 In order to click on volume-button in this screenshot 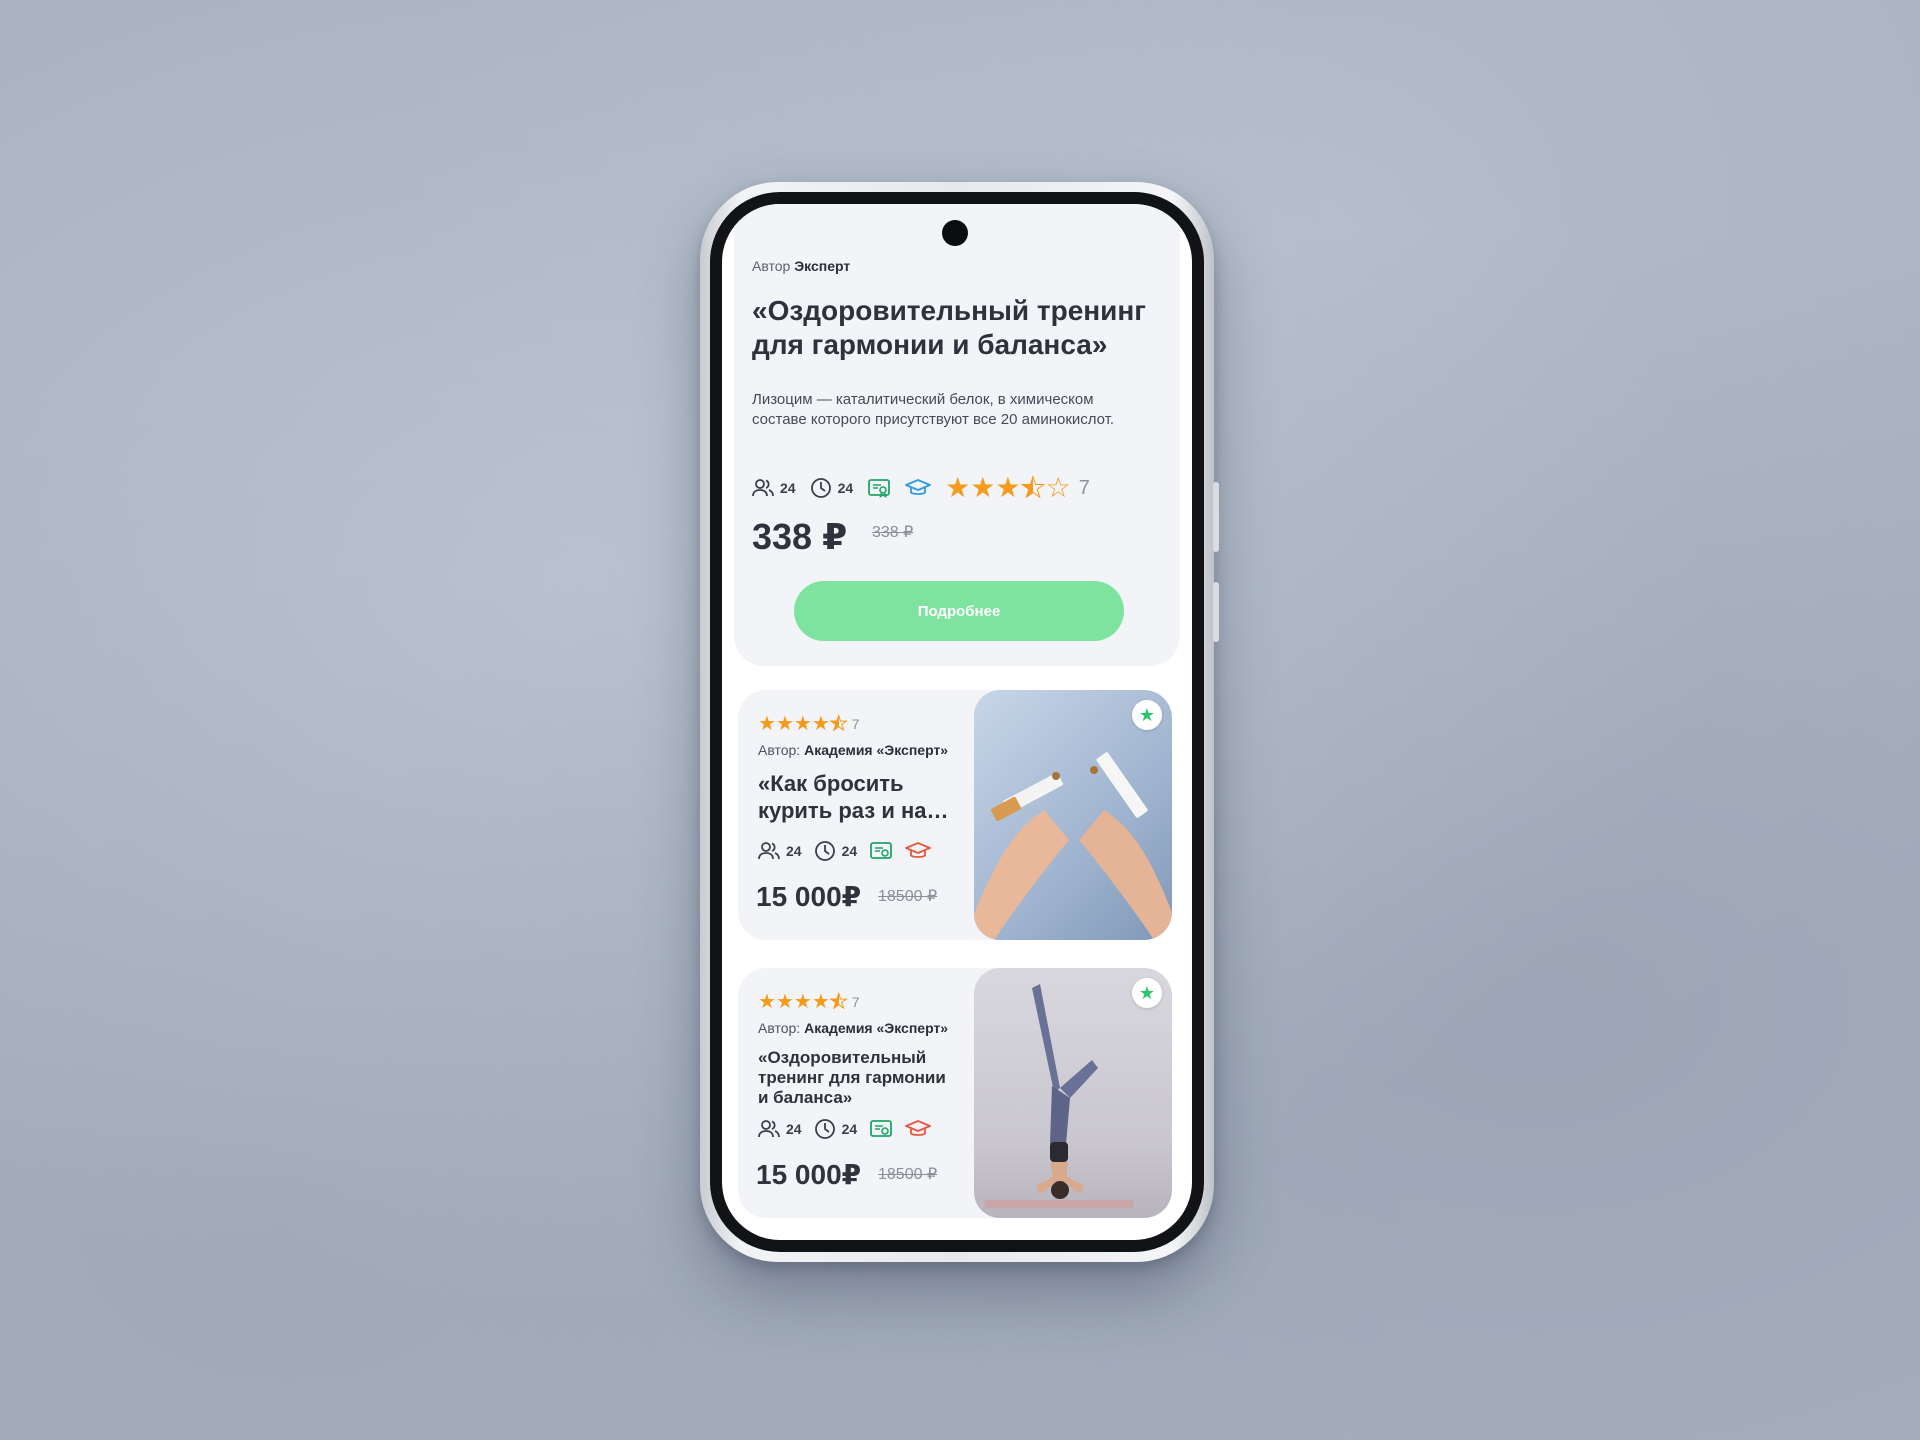, I will do `click(1216, 517)`.